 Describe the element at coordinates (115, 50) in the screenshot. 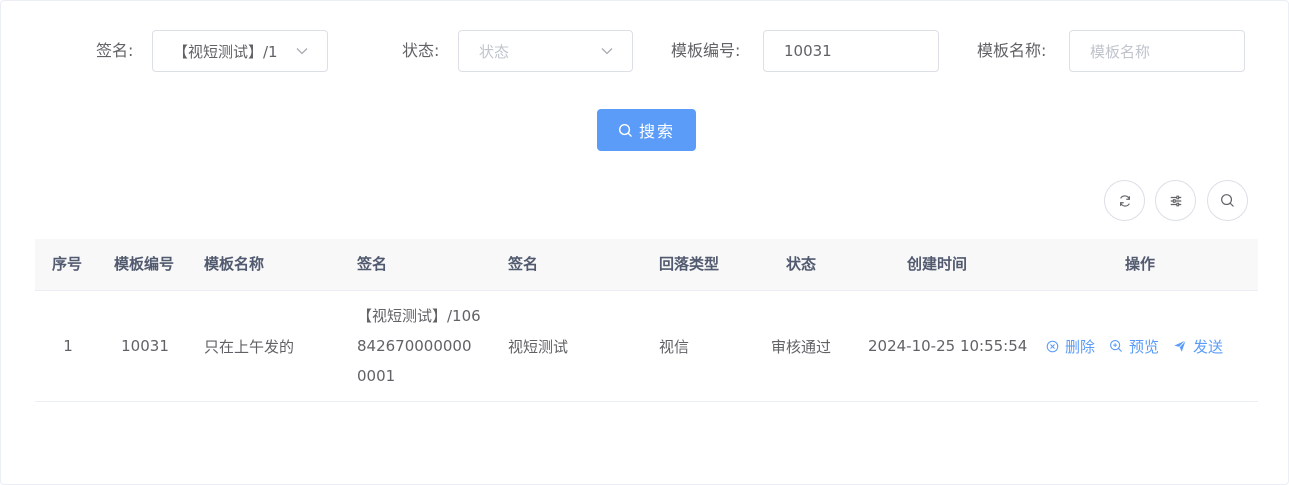

I see `sign-filter-label: 签名:` at that location.